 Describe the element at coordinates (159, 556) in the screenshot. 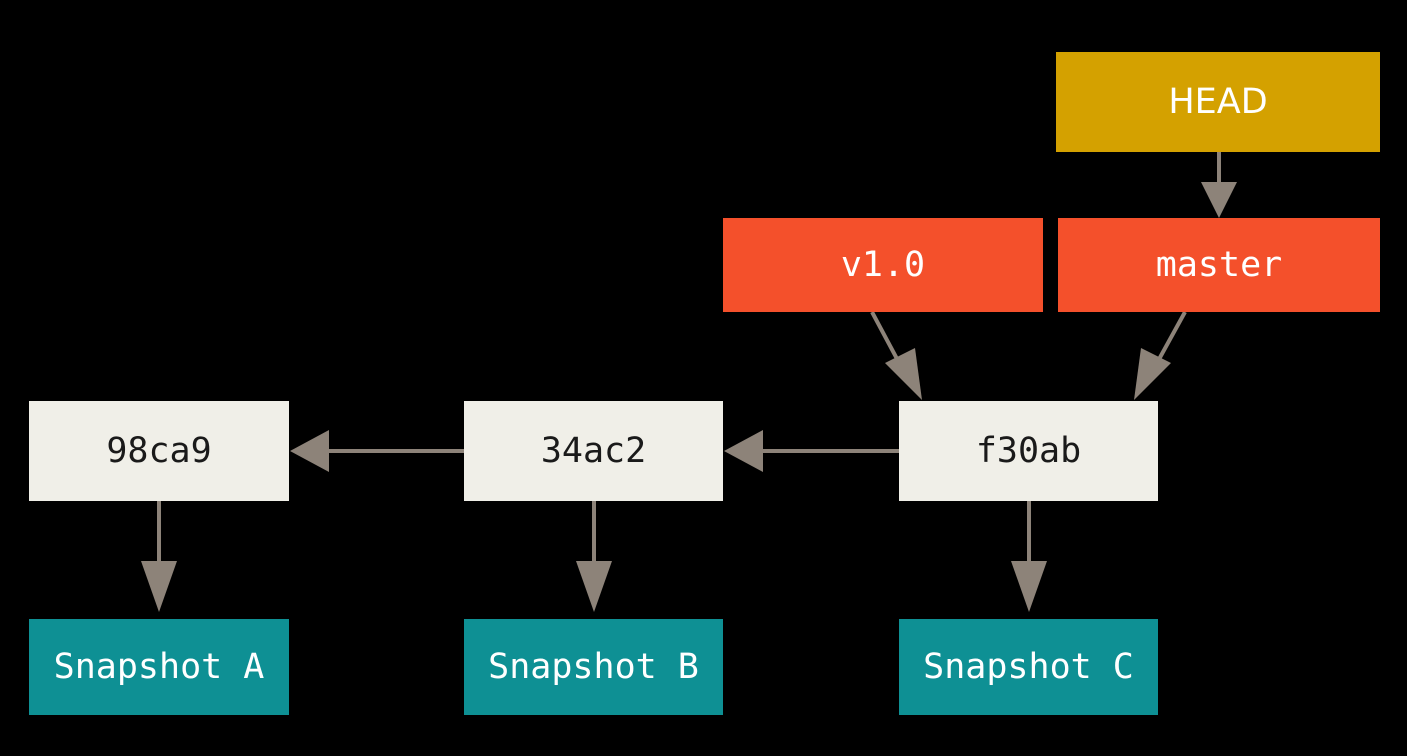

I see `edge-98ca9-to-snapshot-a` at that location.